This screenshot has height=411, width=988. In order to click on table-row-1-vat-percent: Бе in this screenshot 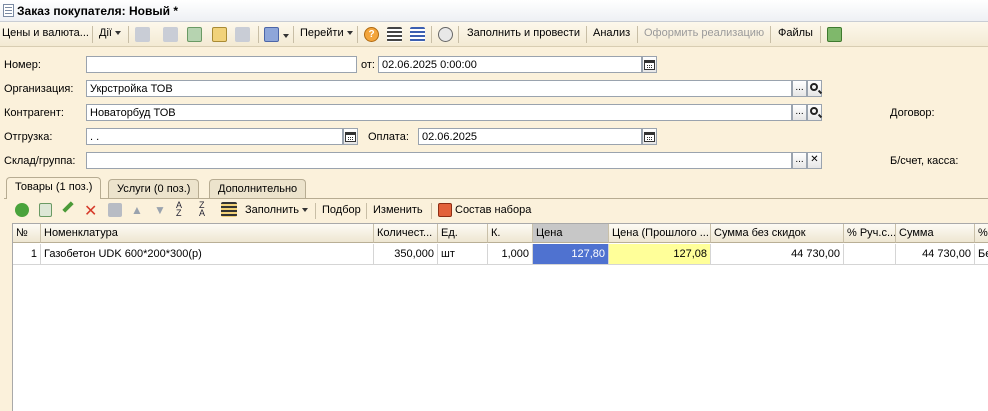, I will do `click(981, 254)`.